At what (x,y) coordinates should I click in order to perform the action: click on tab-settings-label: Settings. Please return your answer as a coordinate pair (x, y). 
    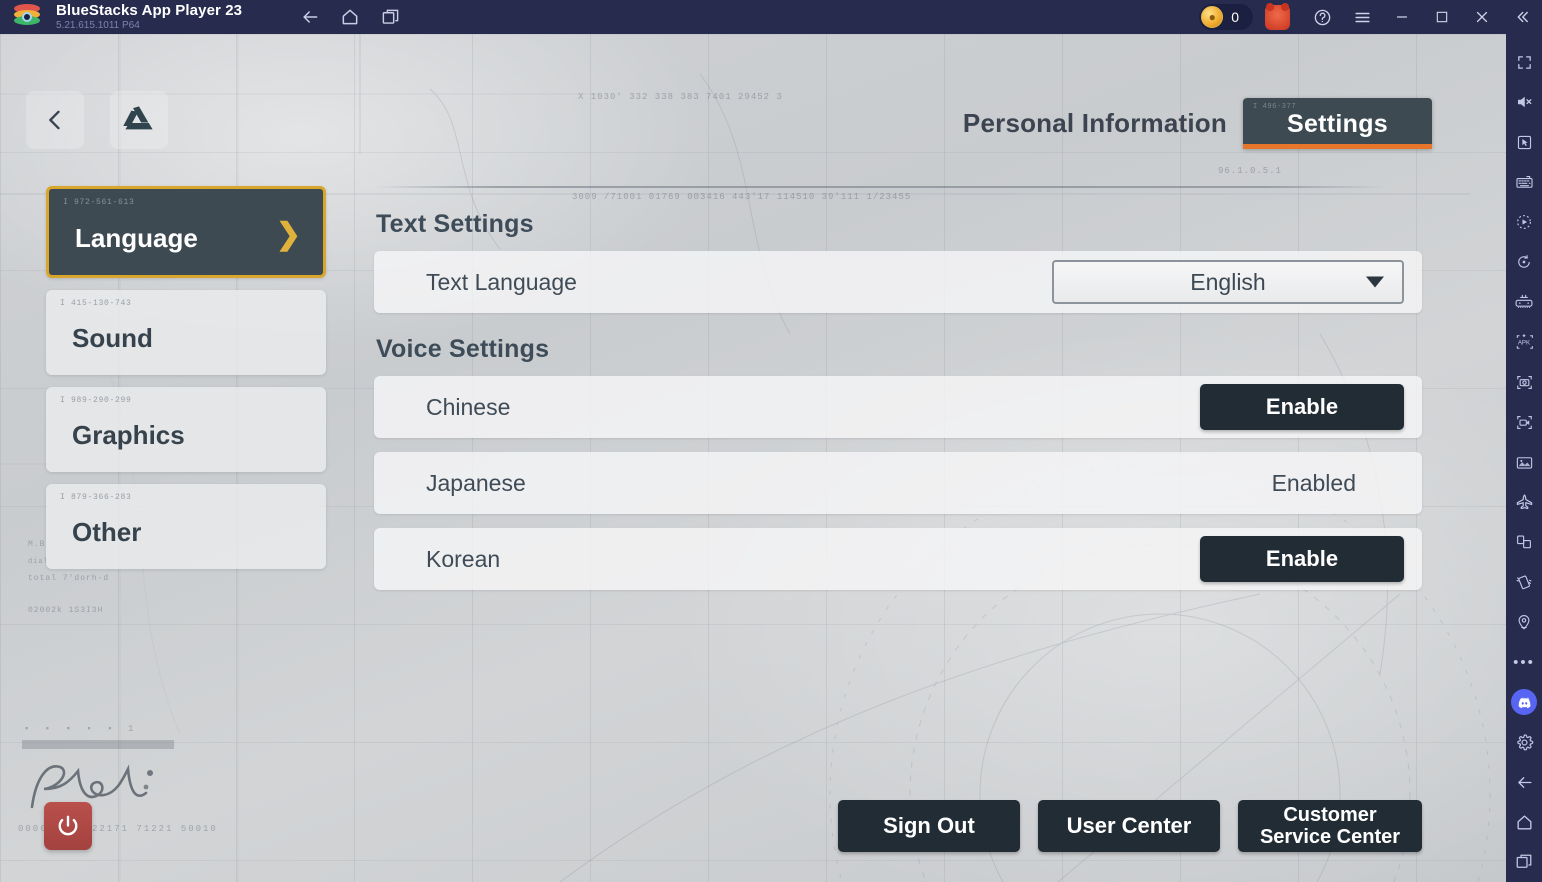
    Looking at the image, I should click on (1337, 124).